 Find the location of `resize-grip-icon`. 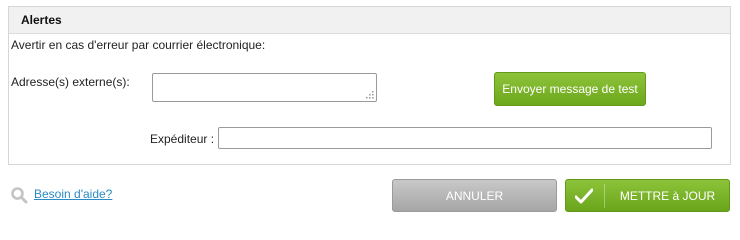

resize-grip-icon is located at coordinates (370, 95).